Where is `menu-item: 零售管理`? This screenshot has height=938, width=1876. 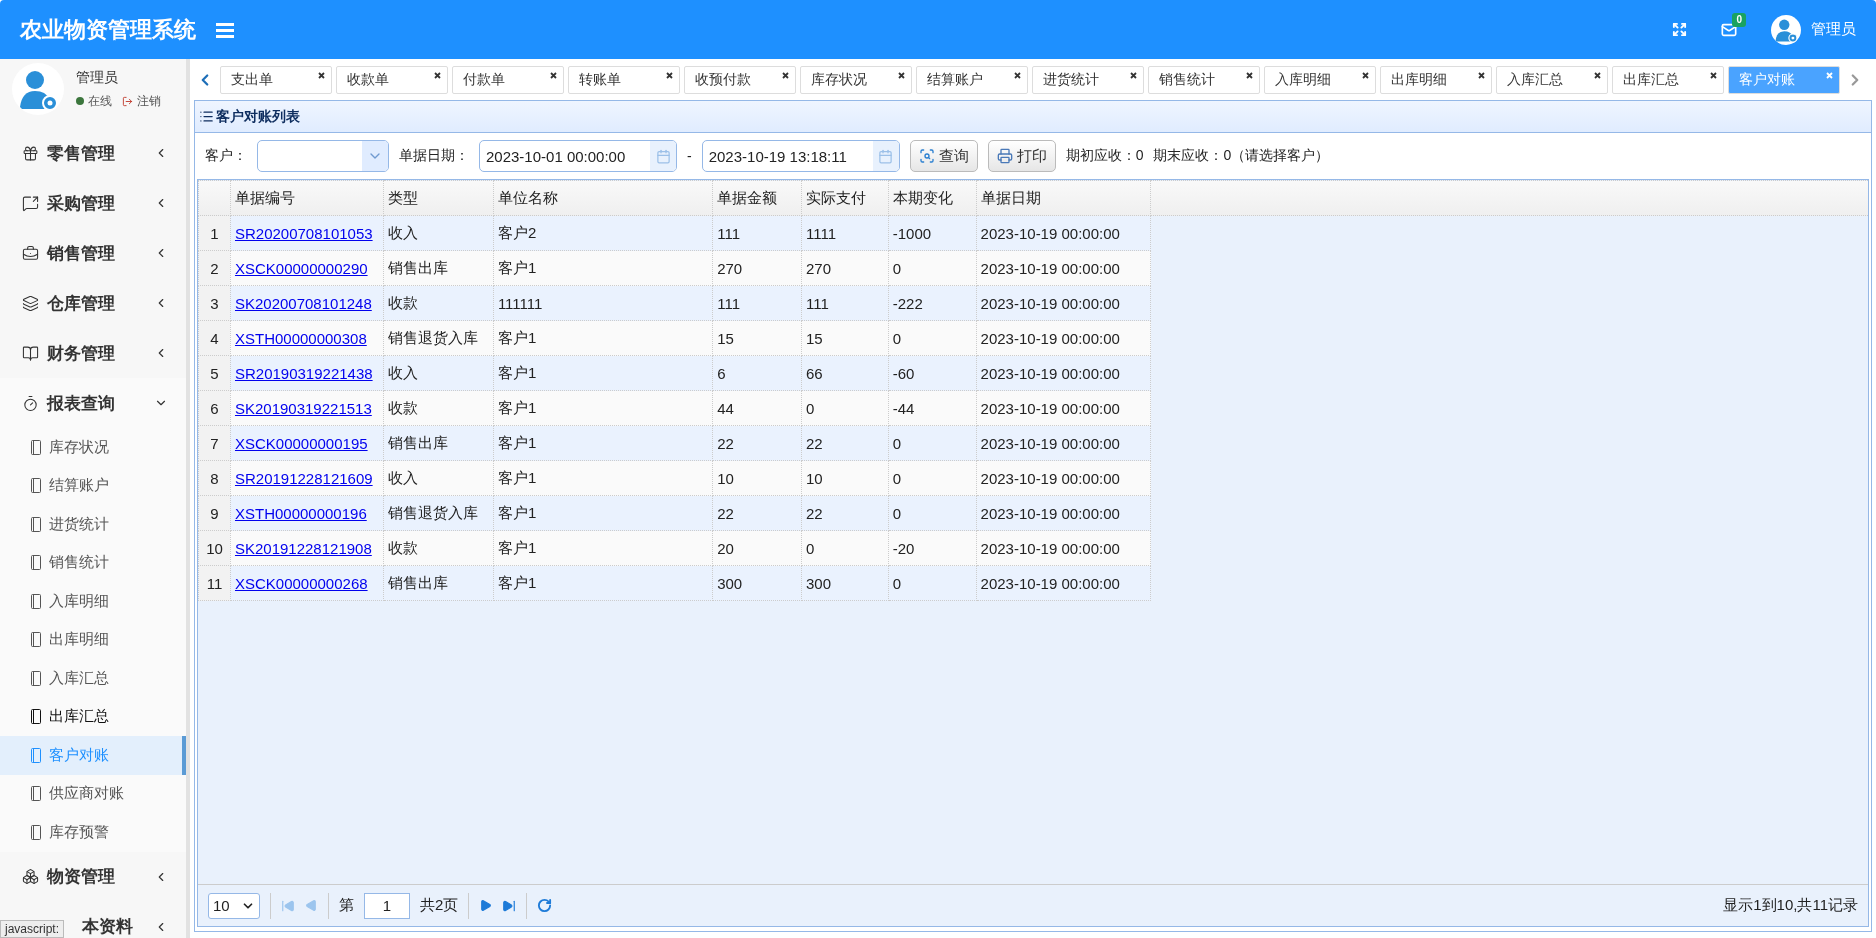 menu-item: 零售管理 is located at coordinates (93, 153).